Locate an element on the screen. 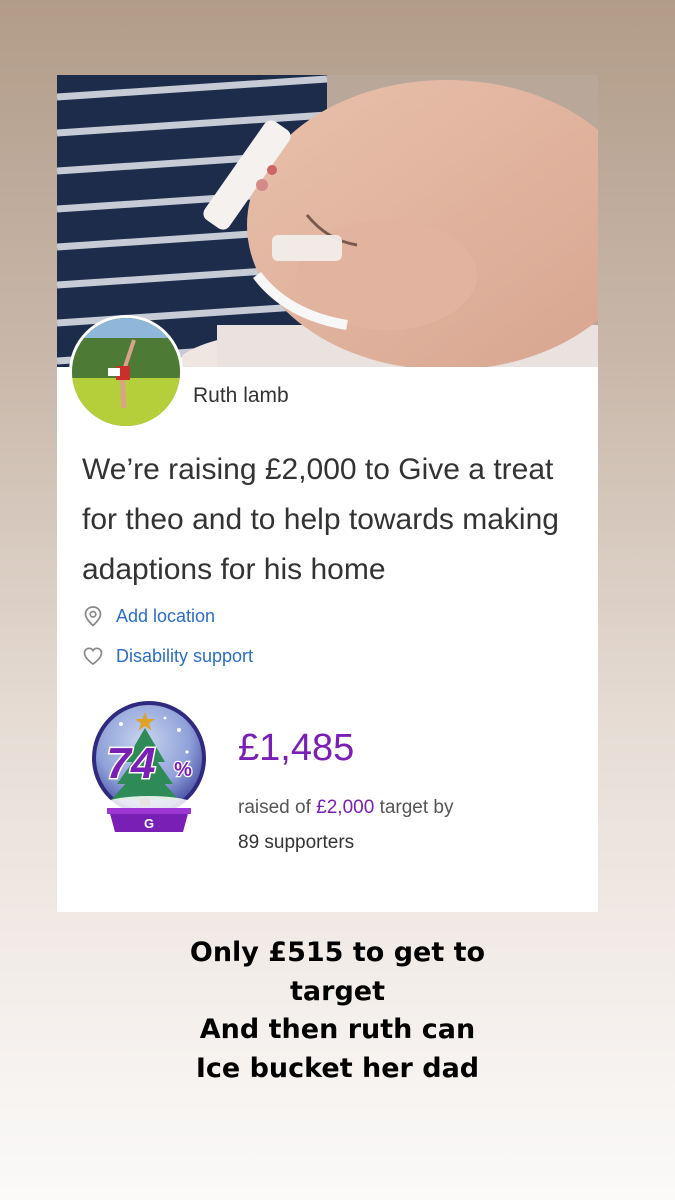 The image size is (675, 1200). heart-icon is located at coordinates (93, 656).